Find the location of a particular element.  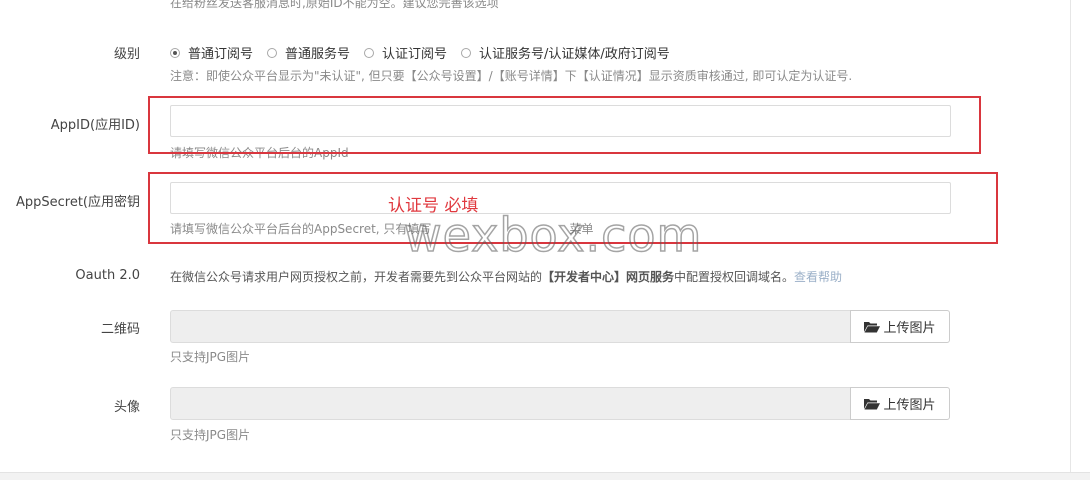

radio-verified-service: 认证服务号/认证媒体/政府订阅号 is located at coordinates (565, 52).